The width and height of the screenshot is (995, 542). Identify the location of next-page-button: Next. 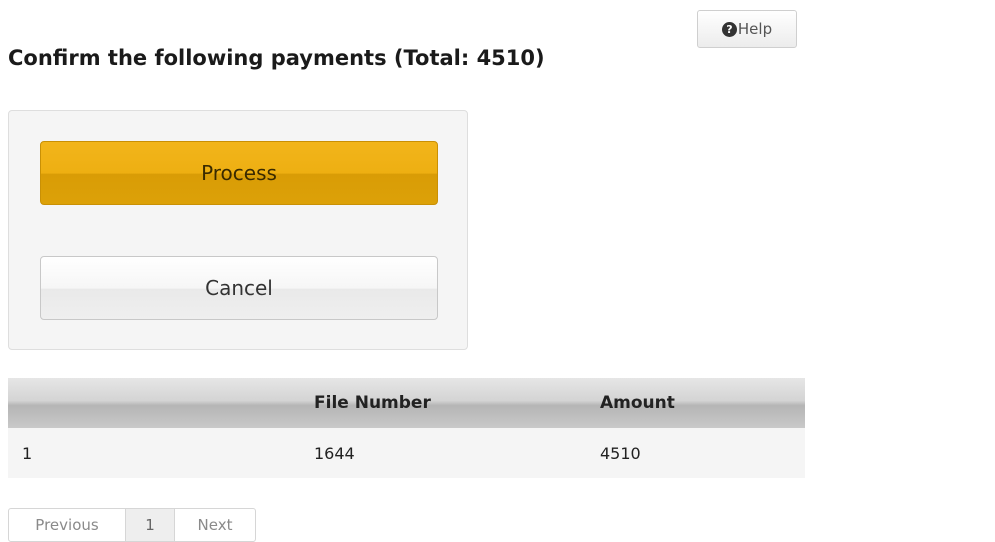
(215, 525).